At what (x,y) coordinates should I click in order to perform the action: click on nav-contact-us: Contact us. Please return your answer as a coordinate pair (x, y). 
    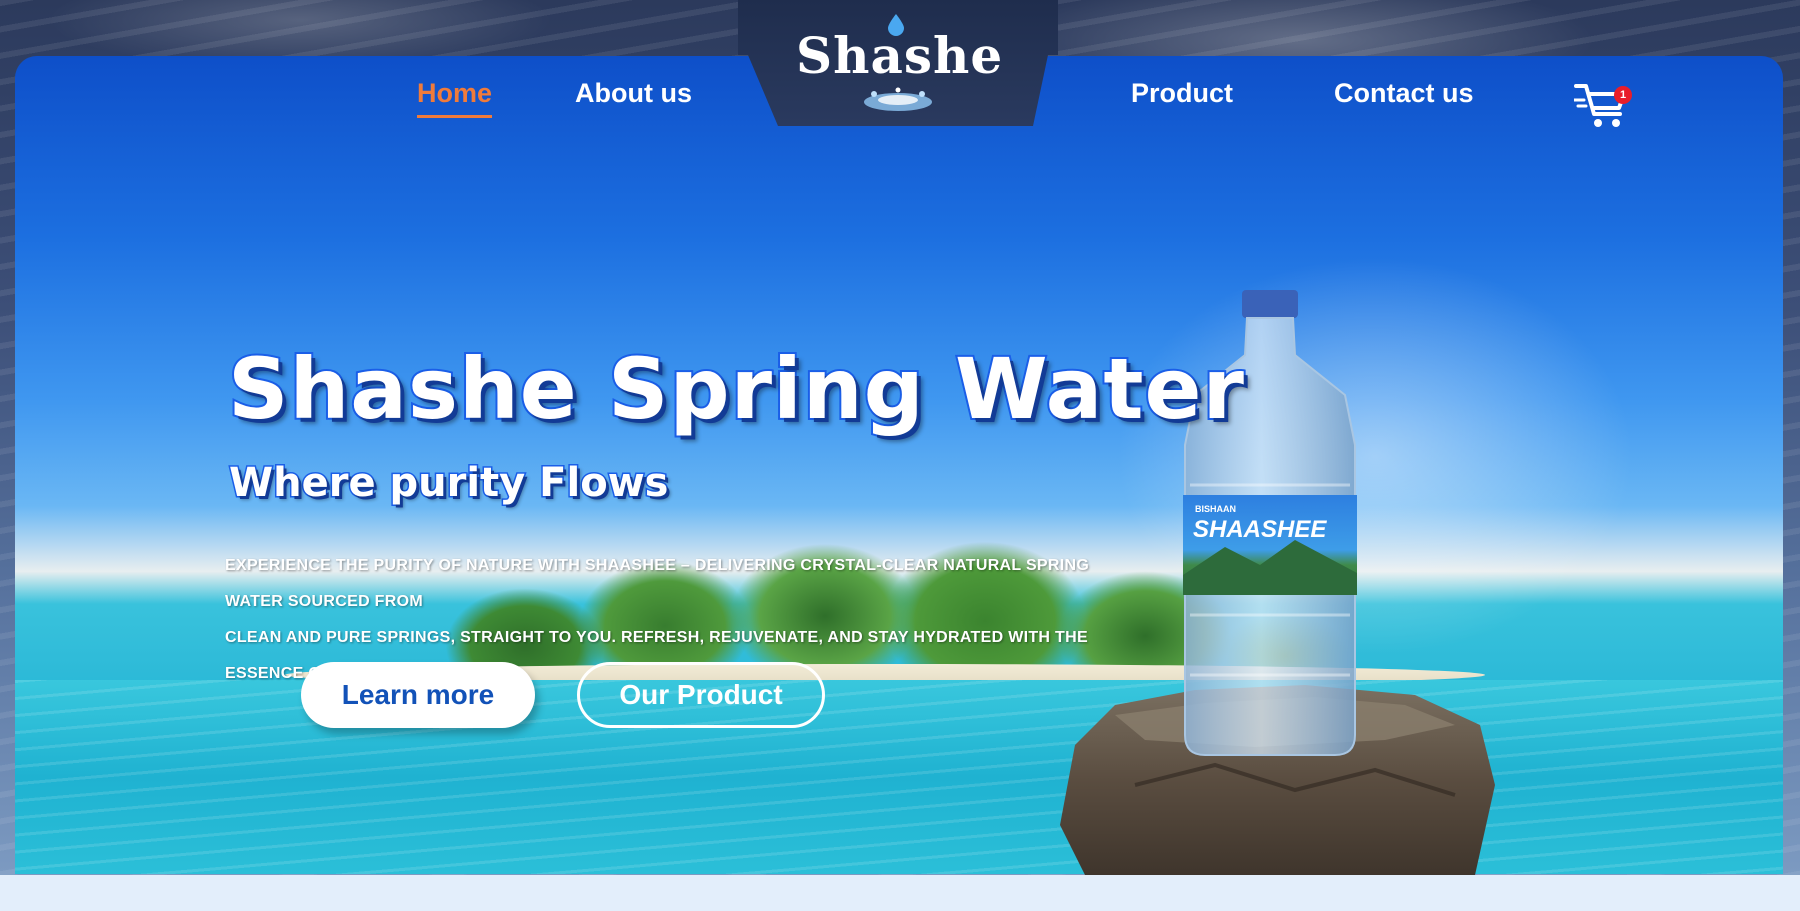
    Looking at the image, I should click on (1404, 93).